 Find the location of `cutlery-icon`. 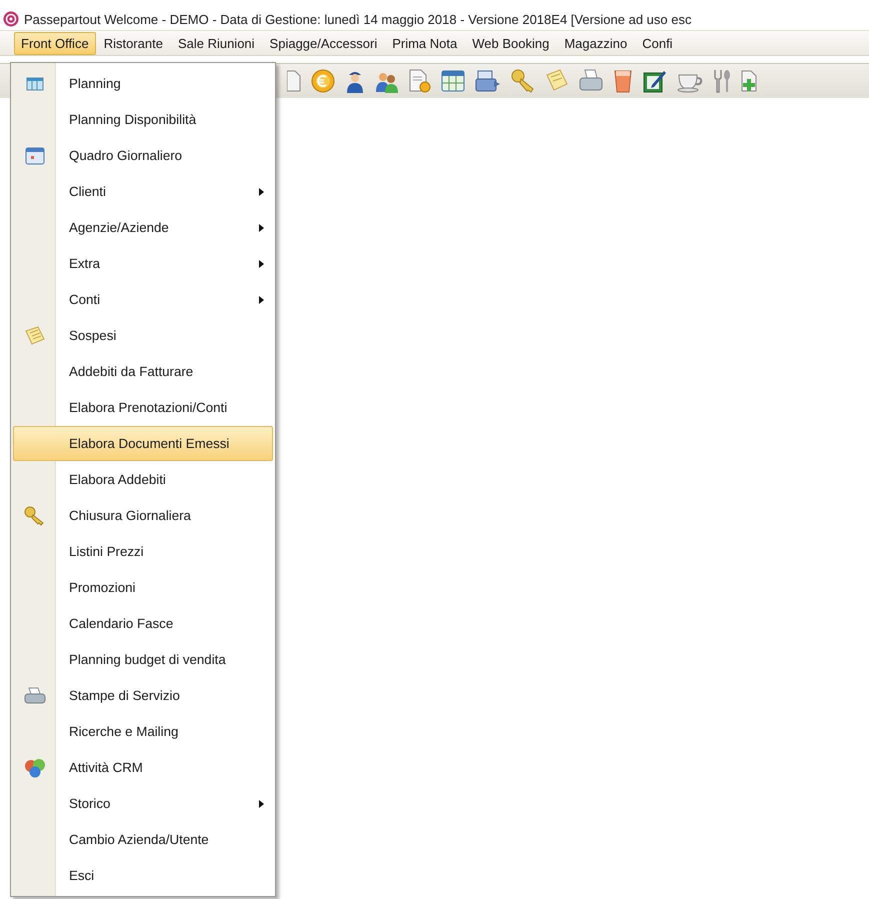

cutlery-icon is located at coordinates (722, 81).